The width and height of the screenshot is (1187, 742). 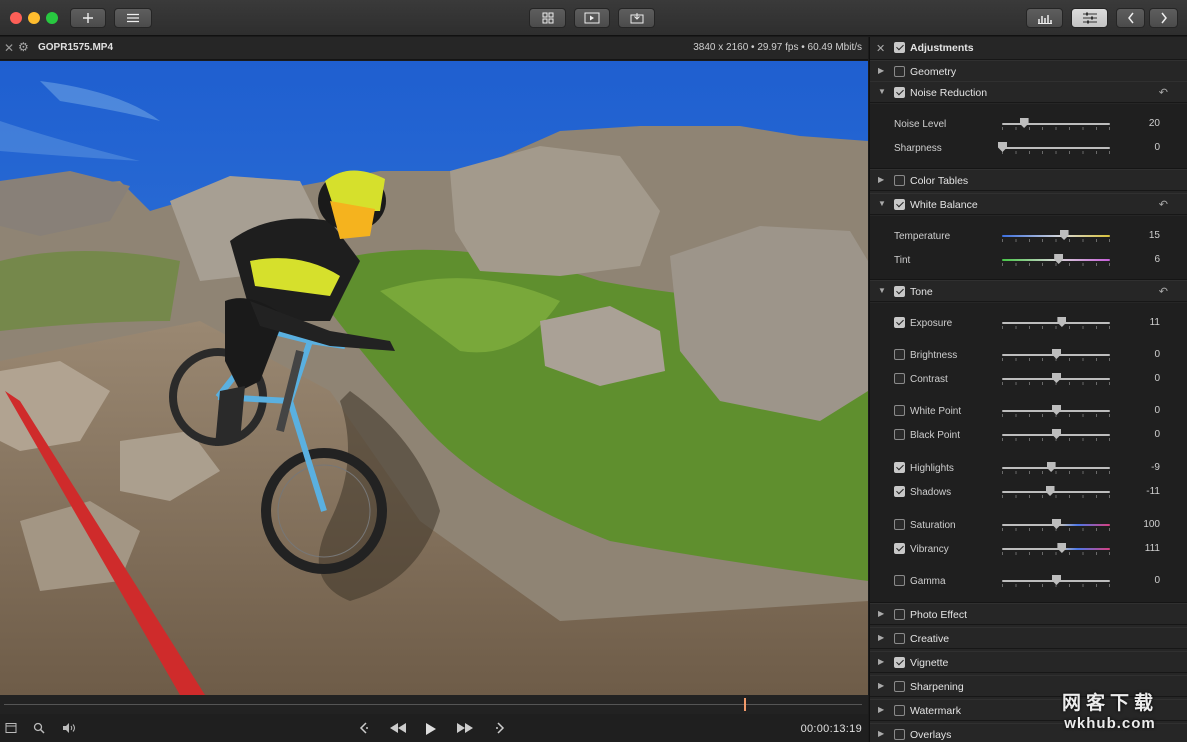 I want to click on section-tone: ▼ Tone ↶, so click(x=1028, y=291).